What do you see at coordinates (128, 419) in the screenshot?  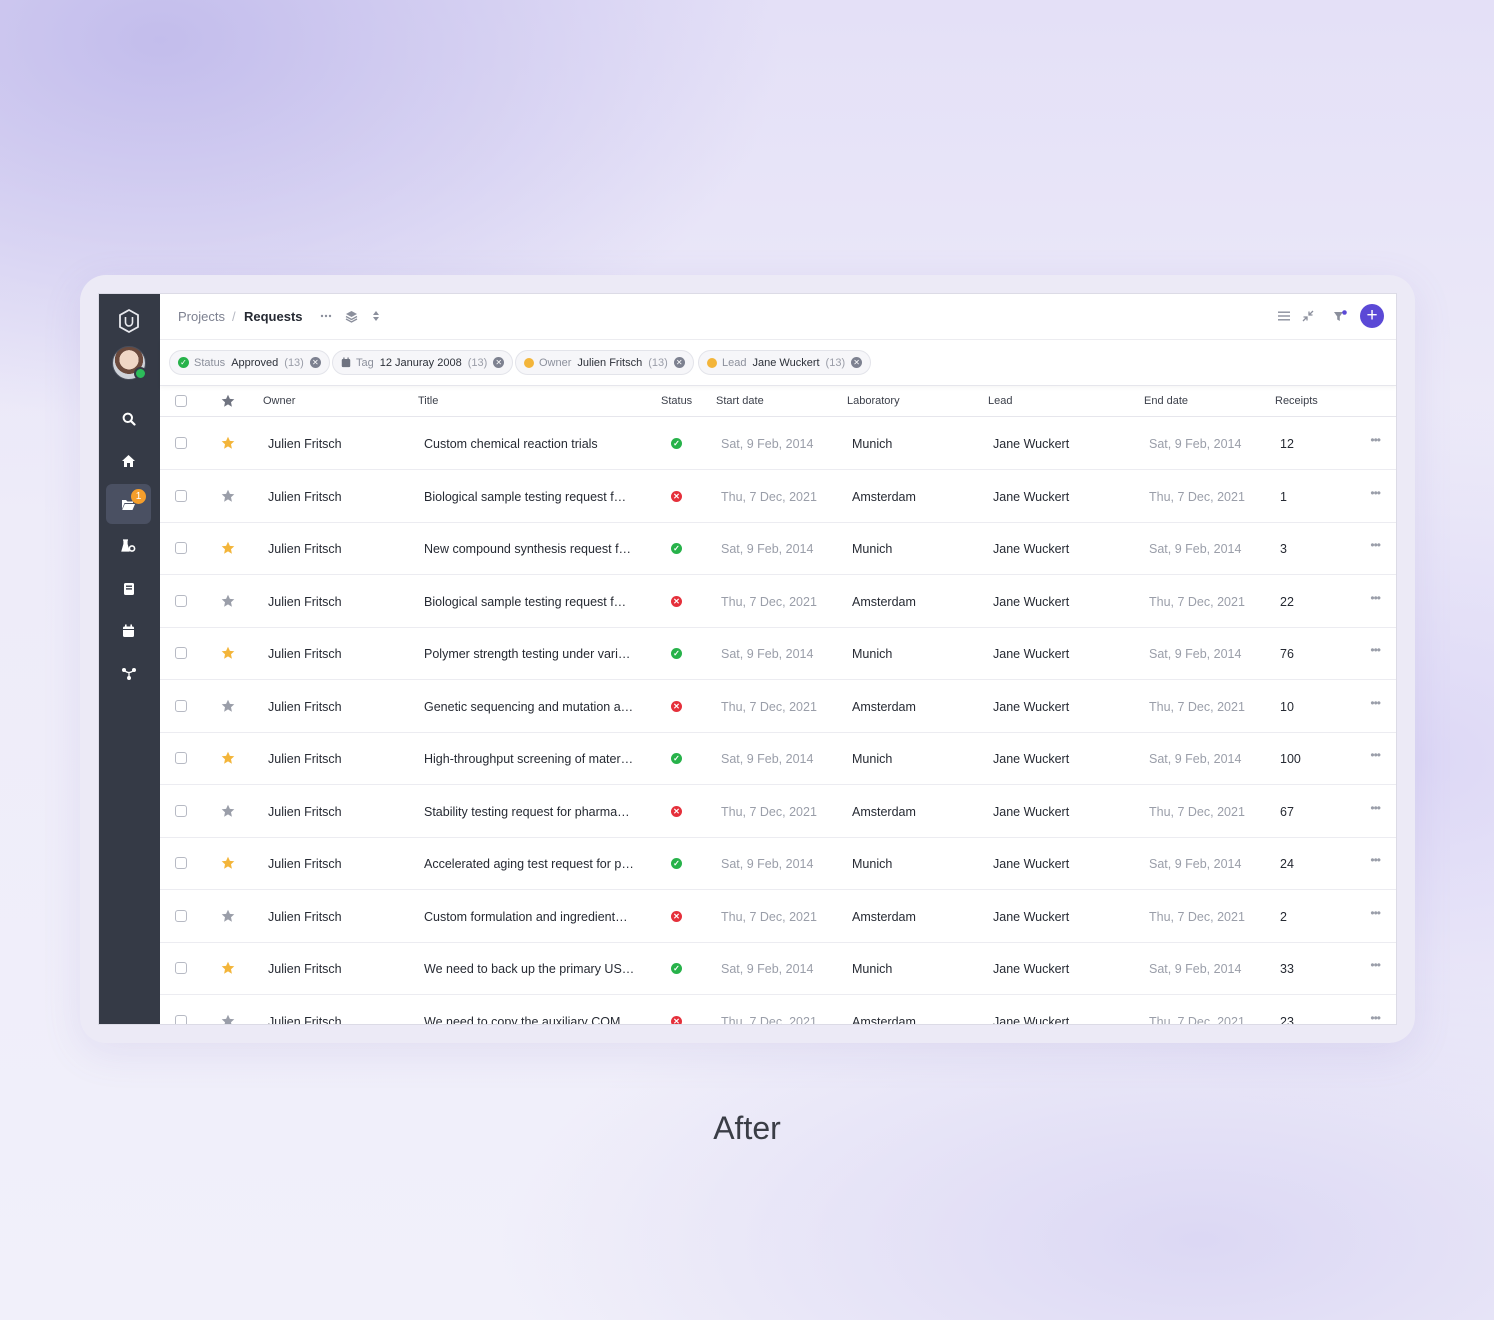 I see `sidebar-item-search` at bounding box center [128, 419].